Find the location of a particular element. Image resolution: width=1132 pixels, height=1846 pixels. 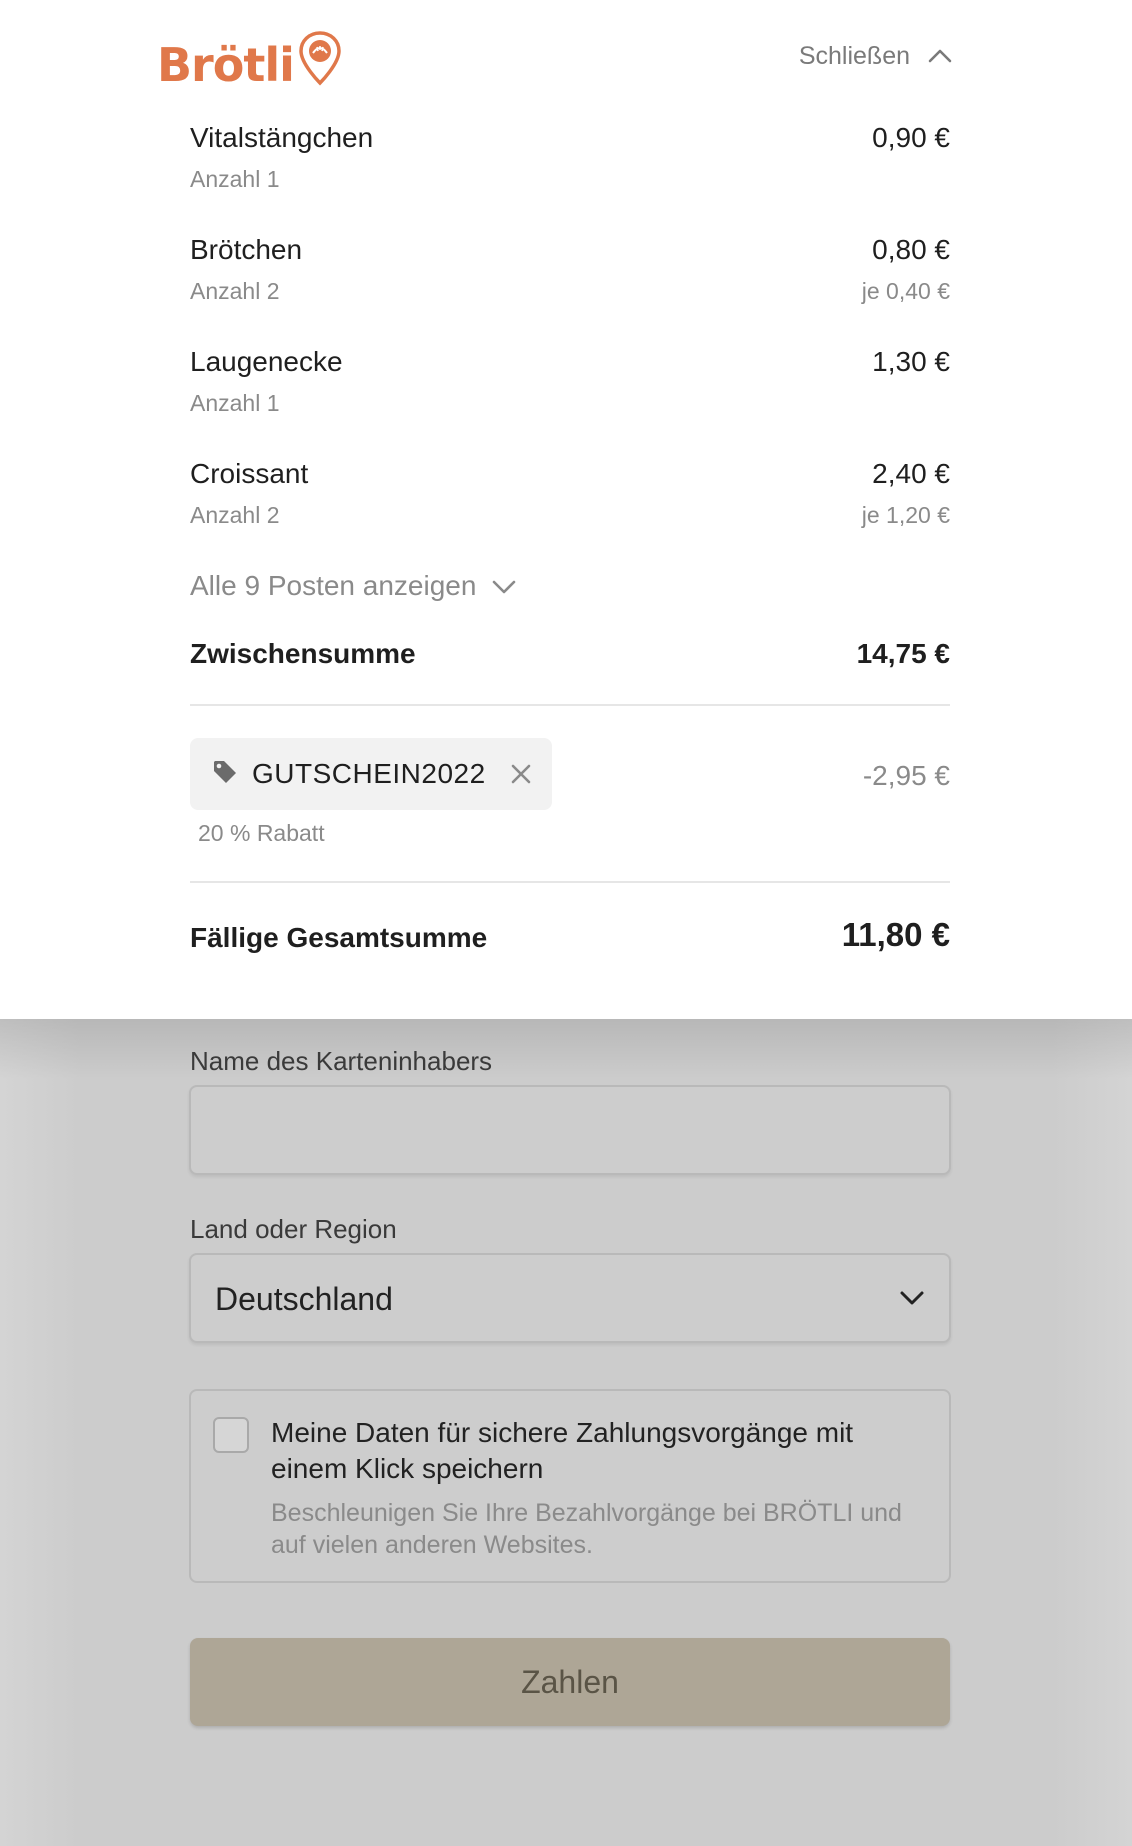

item-unit-price: je 0,40 € is located at coordinates (905, 291).